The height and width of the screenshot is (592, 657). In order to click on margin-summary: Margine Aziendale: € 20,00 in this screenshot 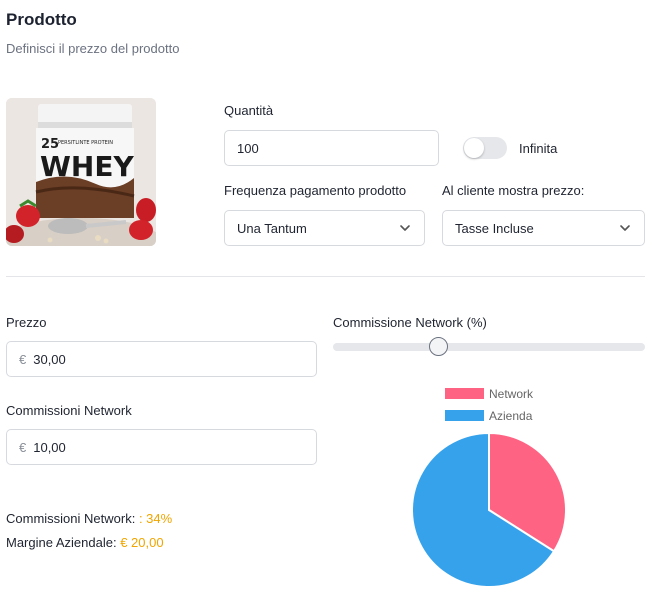, I will do `click(85, 542)`.